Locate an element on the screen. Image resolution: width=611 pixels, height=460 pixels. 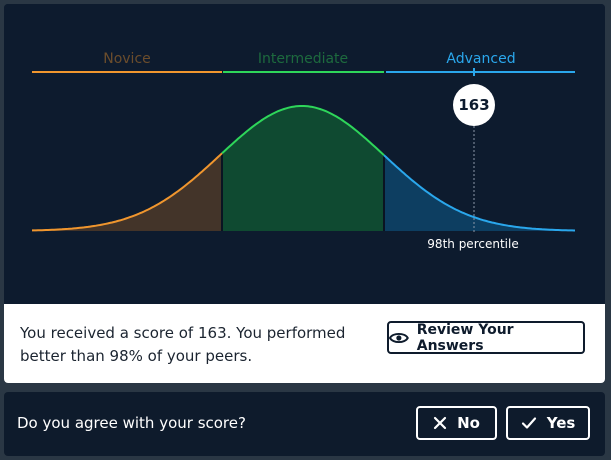
percentile-label: 98th percentile is located at coordinates (472, 244).